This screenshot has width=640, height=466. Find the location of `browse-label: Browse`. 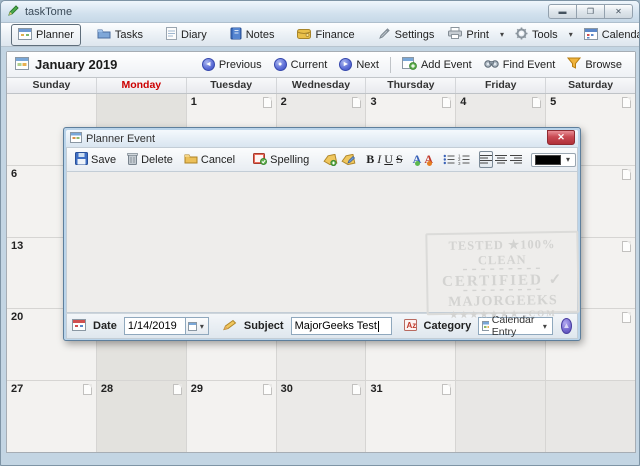

browse-label: Browse is located at coordinates (603, 64).